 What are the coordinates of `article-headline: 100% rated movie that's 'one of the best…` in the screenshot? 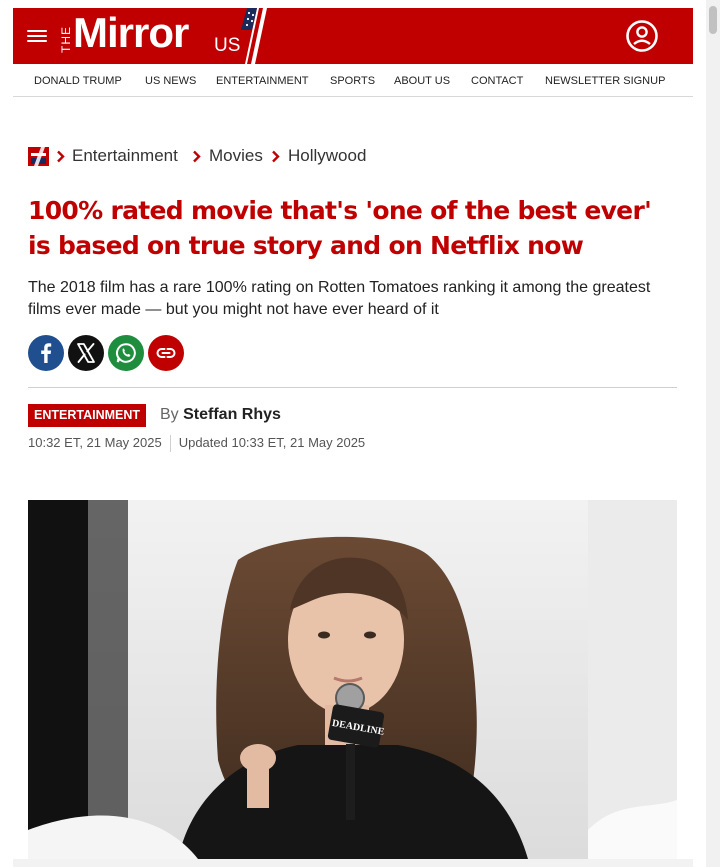 It's located at (340, 228).